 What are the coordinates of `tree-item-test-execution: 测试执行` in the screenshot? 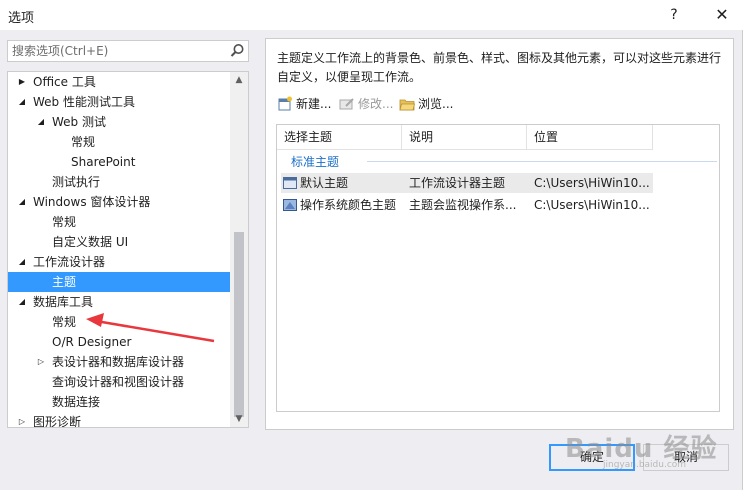 It's located at (119, 182).